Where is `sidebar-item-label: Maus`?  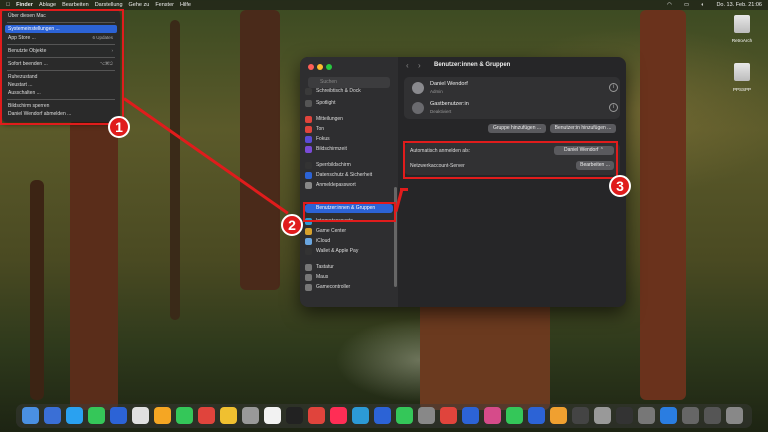
sidebar-item-label: Maus is located at coordinates (322, 277).